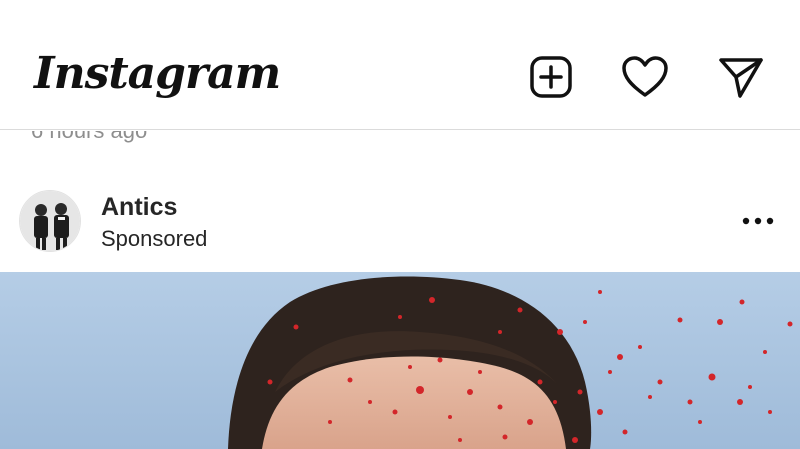 The width and height of the screenshot is (800, 449). What do you see at coordinates (154, 238) in the screenshot?
I see `sponsored-label: Sponsored` at bounding box center [154, 238].